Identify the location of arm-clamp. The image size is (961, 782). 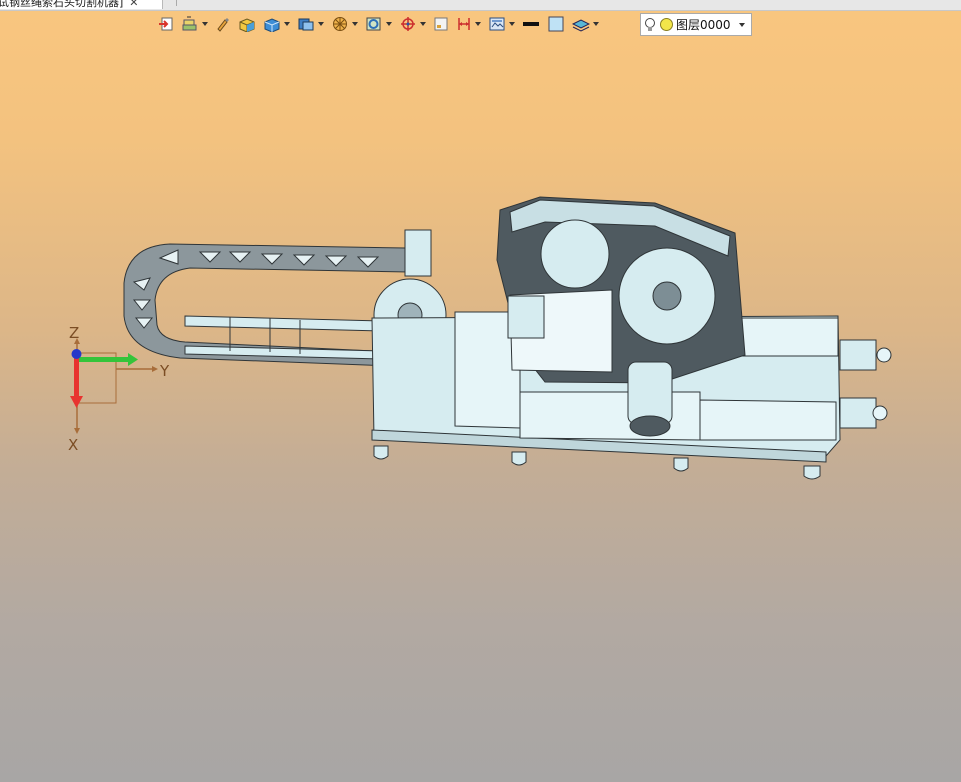
(418, 253).